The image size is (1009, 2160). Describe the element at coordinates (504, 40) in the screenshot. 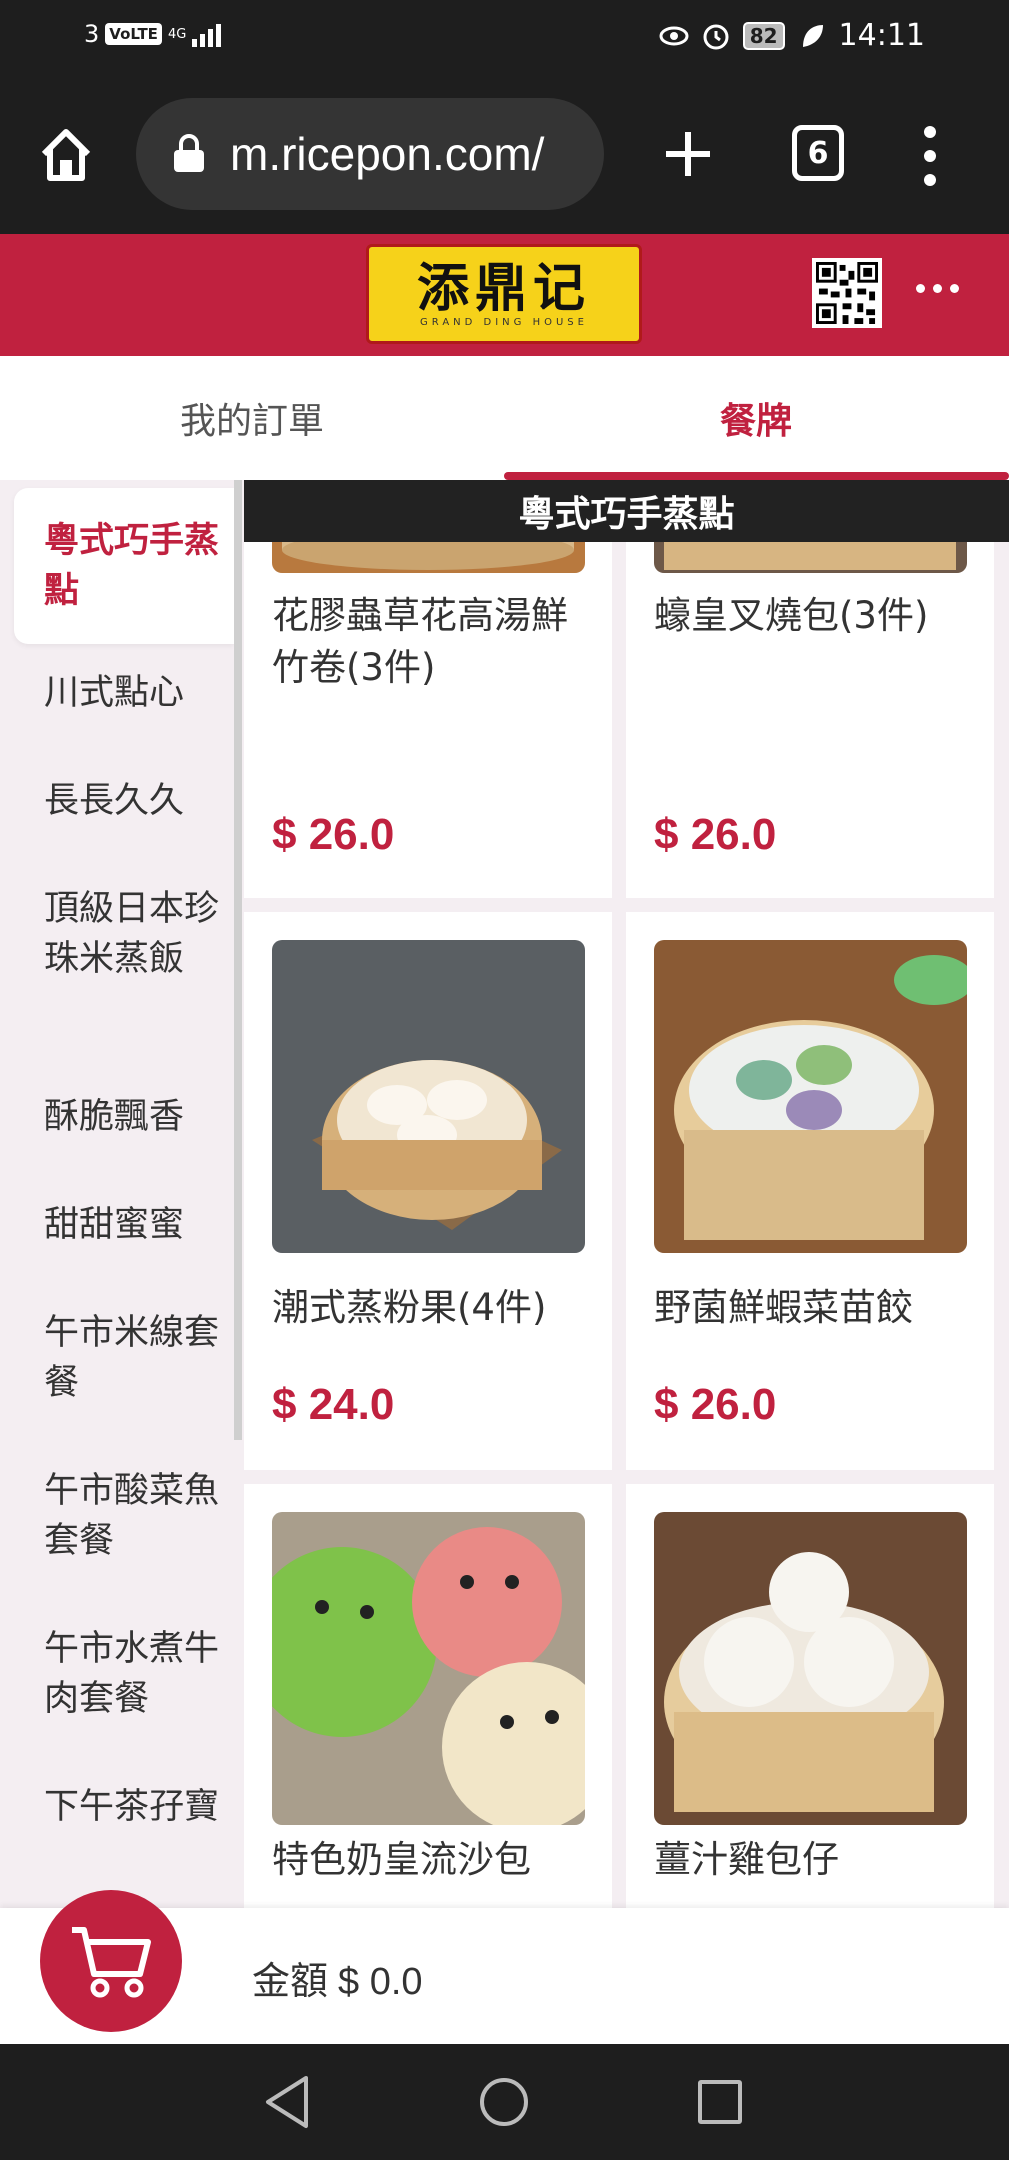

I see `status-bar: 3 VoLTE 4G 82 14:11` at that location.